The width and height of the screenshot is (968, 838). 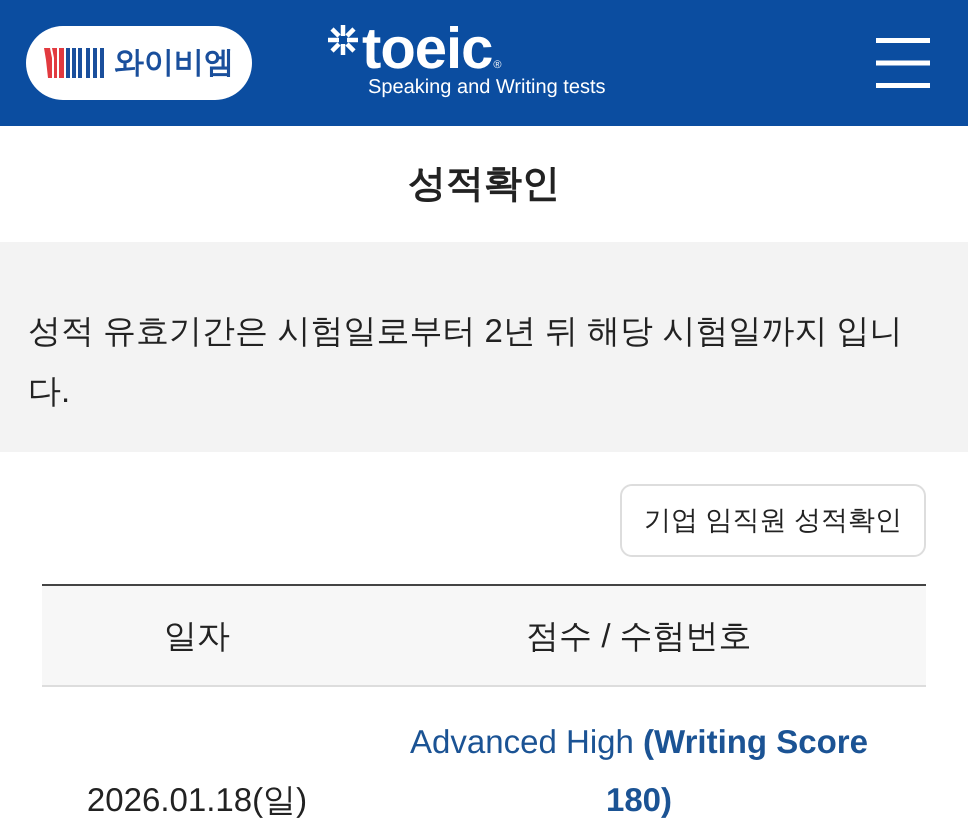 What do you see at coordinates (773, 520) in the screenshot?
I see `corporate-score-button: 기업 임직원 성적확인` at bounding box center [773, 520].